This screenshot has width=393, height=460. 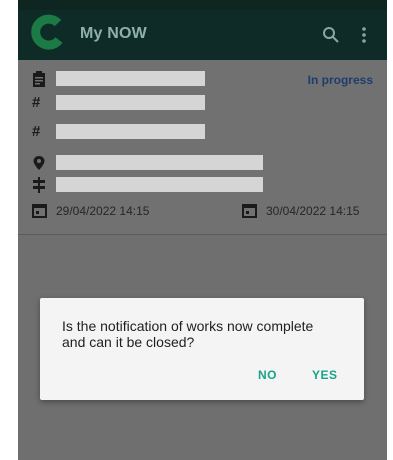 I want to click on location-pin-icon, so click(x=39, y=163).